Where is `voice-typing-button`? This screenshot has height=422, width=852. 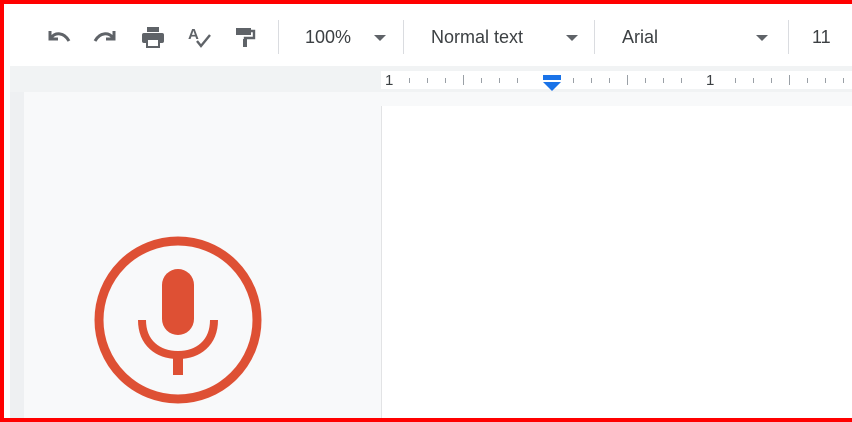
voice-typing-button is located at coordinates (178, 320).